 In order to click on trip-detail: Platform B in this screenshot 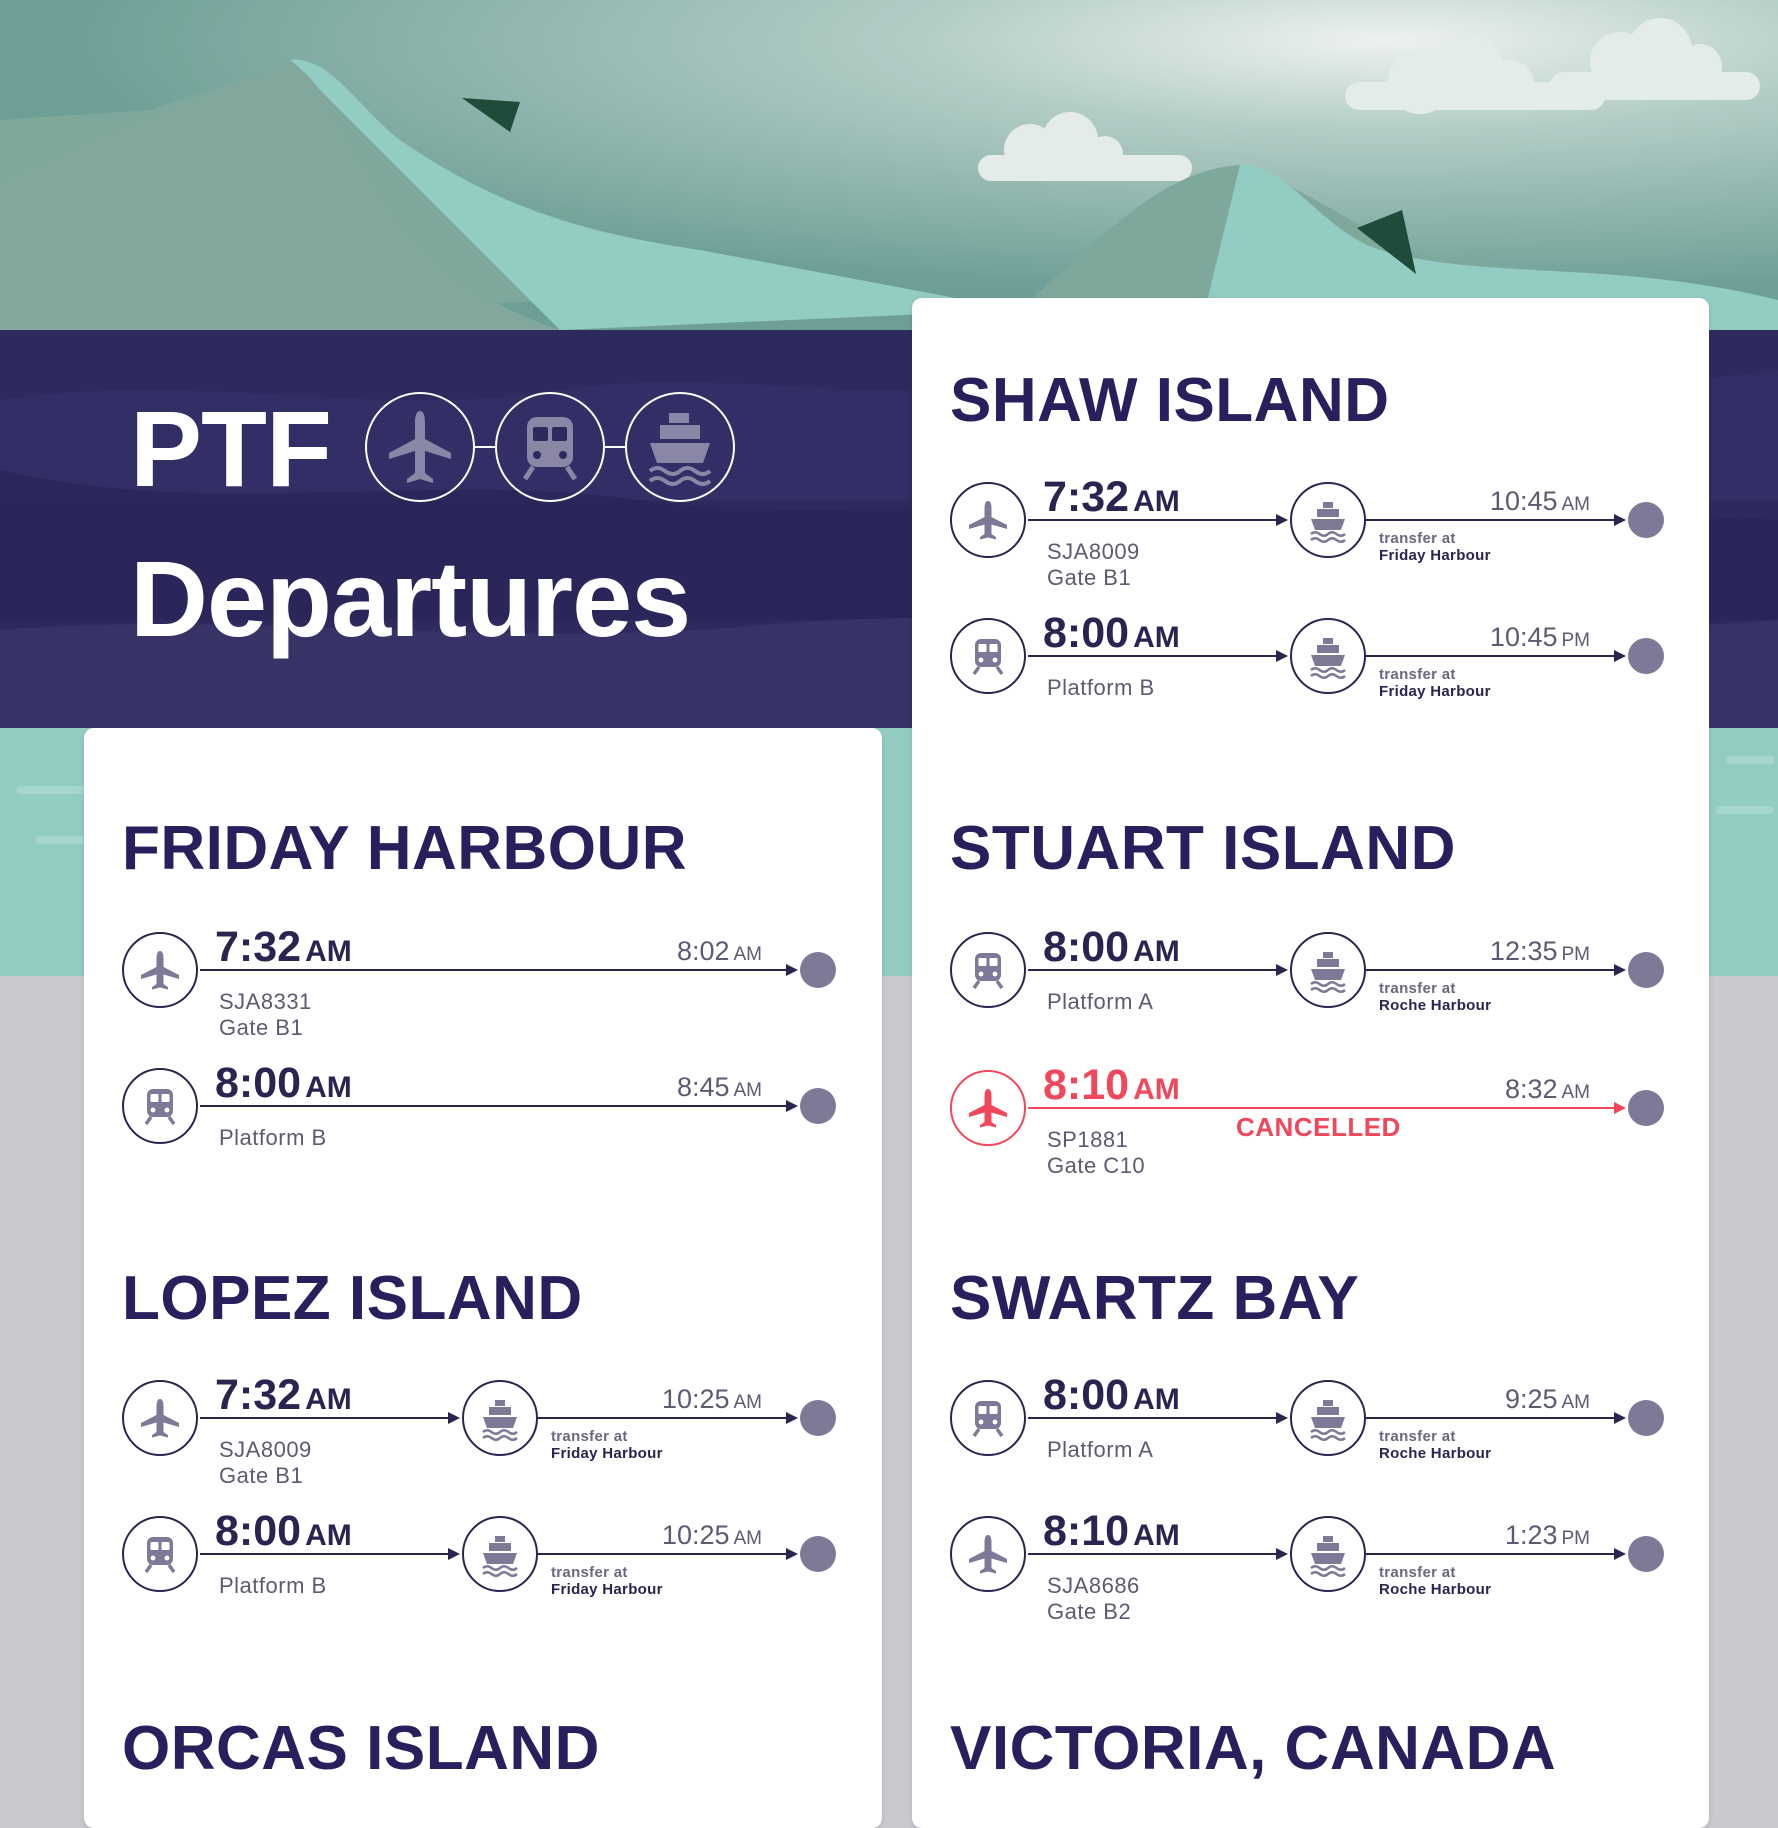, I will do `click(1101, 687)`.